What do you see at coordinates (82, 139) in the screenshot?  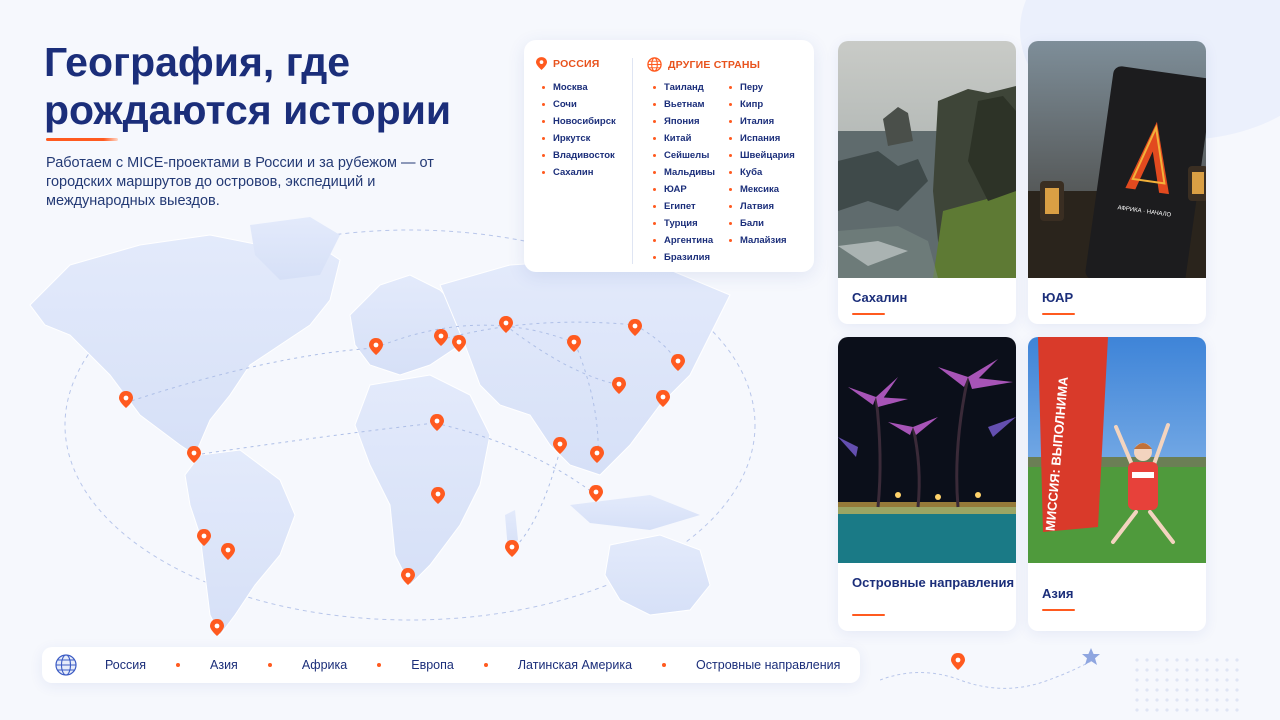 I see `title-underline` at bounding box center [82, 139].